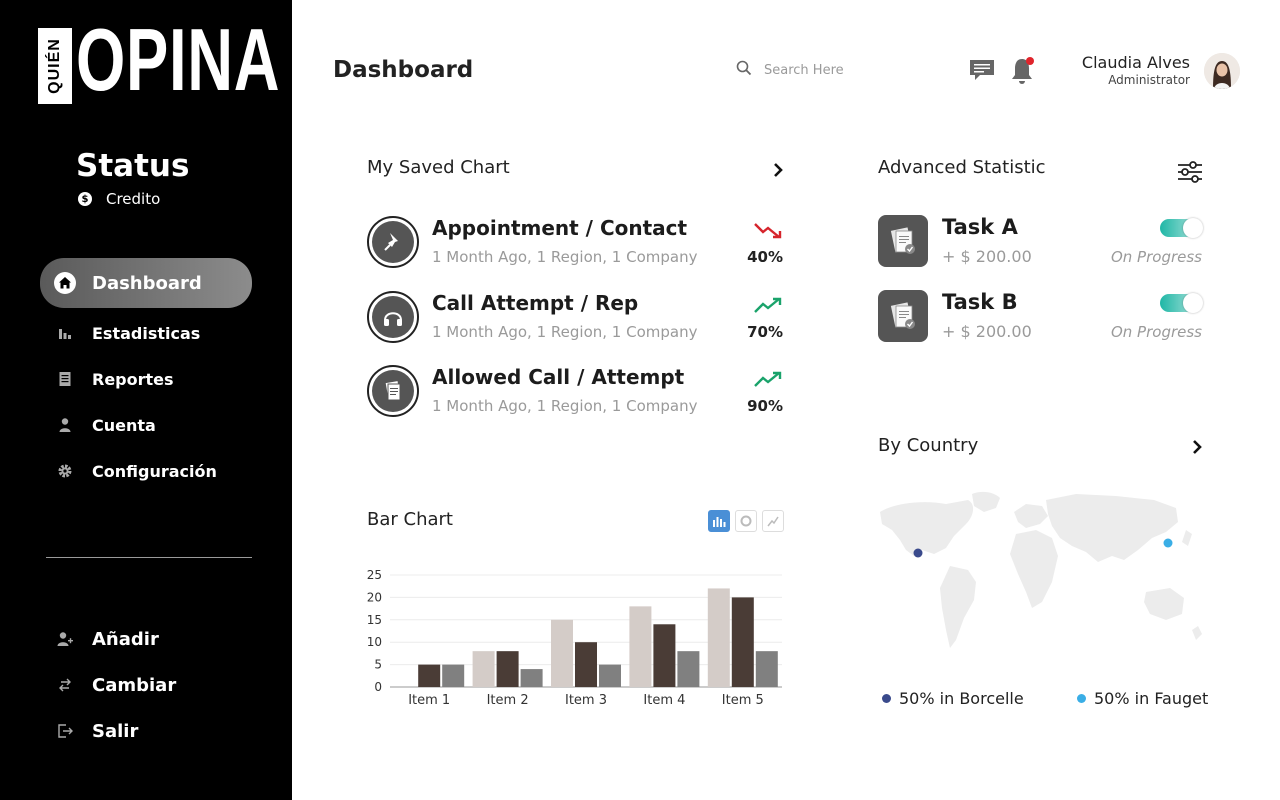  I want to click on bar-chart-toggle-icon, so click(719, 521).